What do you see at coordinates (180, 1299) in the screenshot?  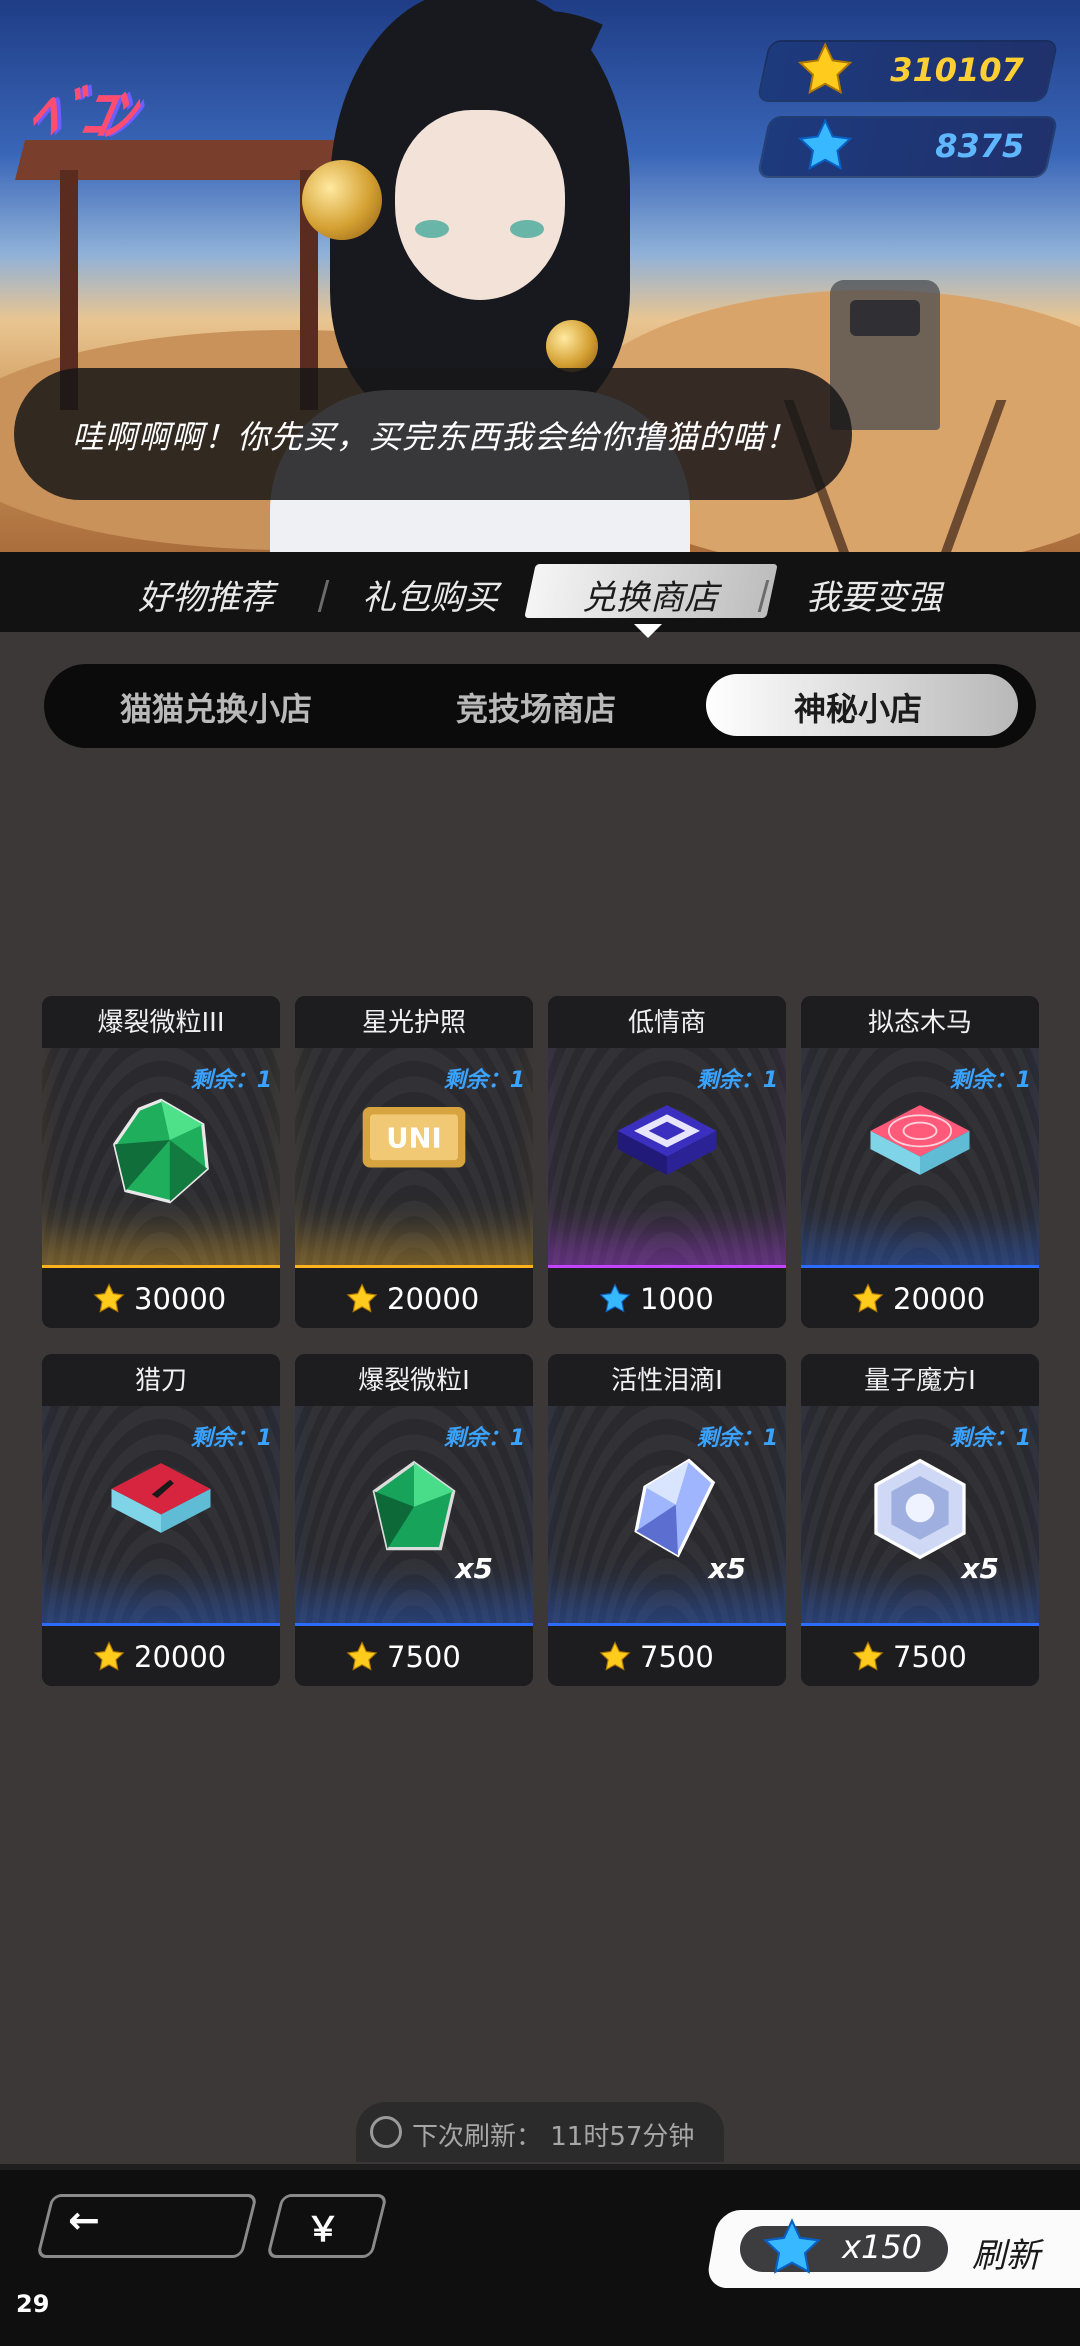 I see `item-price: 30000` at bounding box center [180, 1299].